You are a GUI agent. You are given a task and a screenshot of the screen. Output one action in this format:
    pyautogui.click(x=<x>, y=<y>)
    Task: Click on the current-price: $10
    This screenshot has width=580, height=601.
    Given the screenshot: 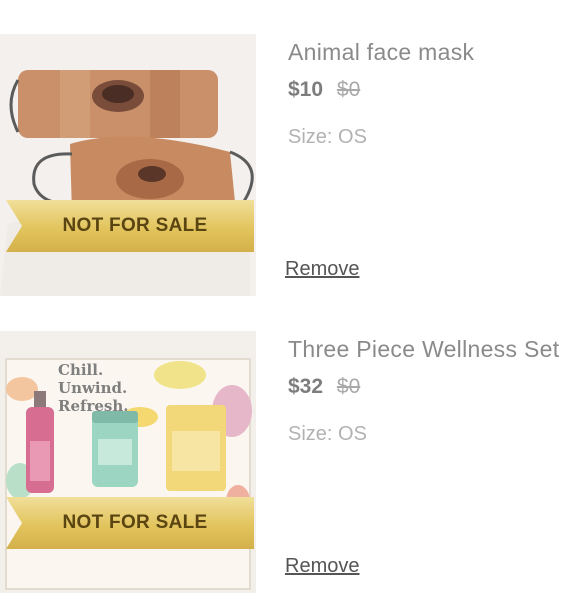 What is the action you would take?
    pyautogui.click(x=306, y=89)
    